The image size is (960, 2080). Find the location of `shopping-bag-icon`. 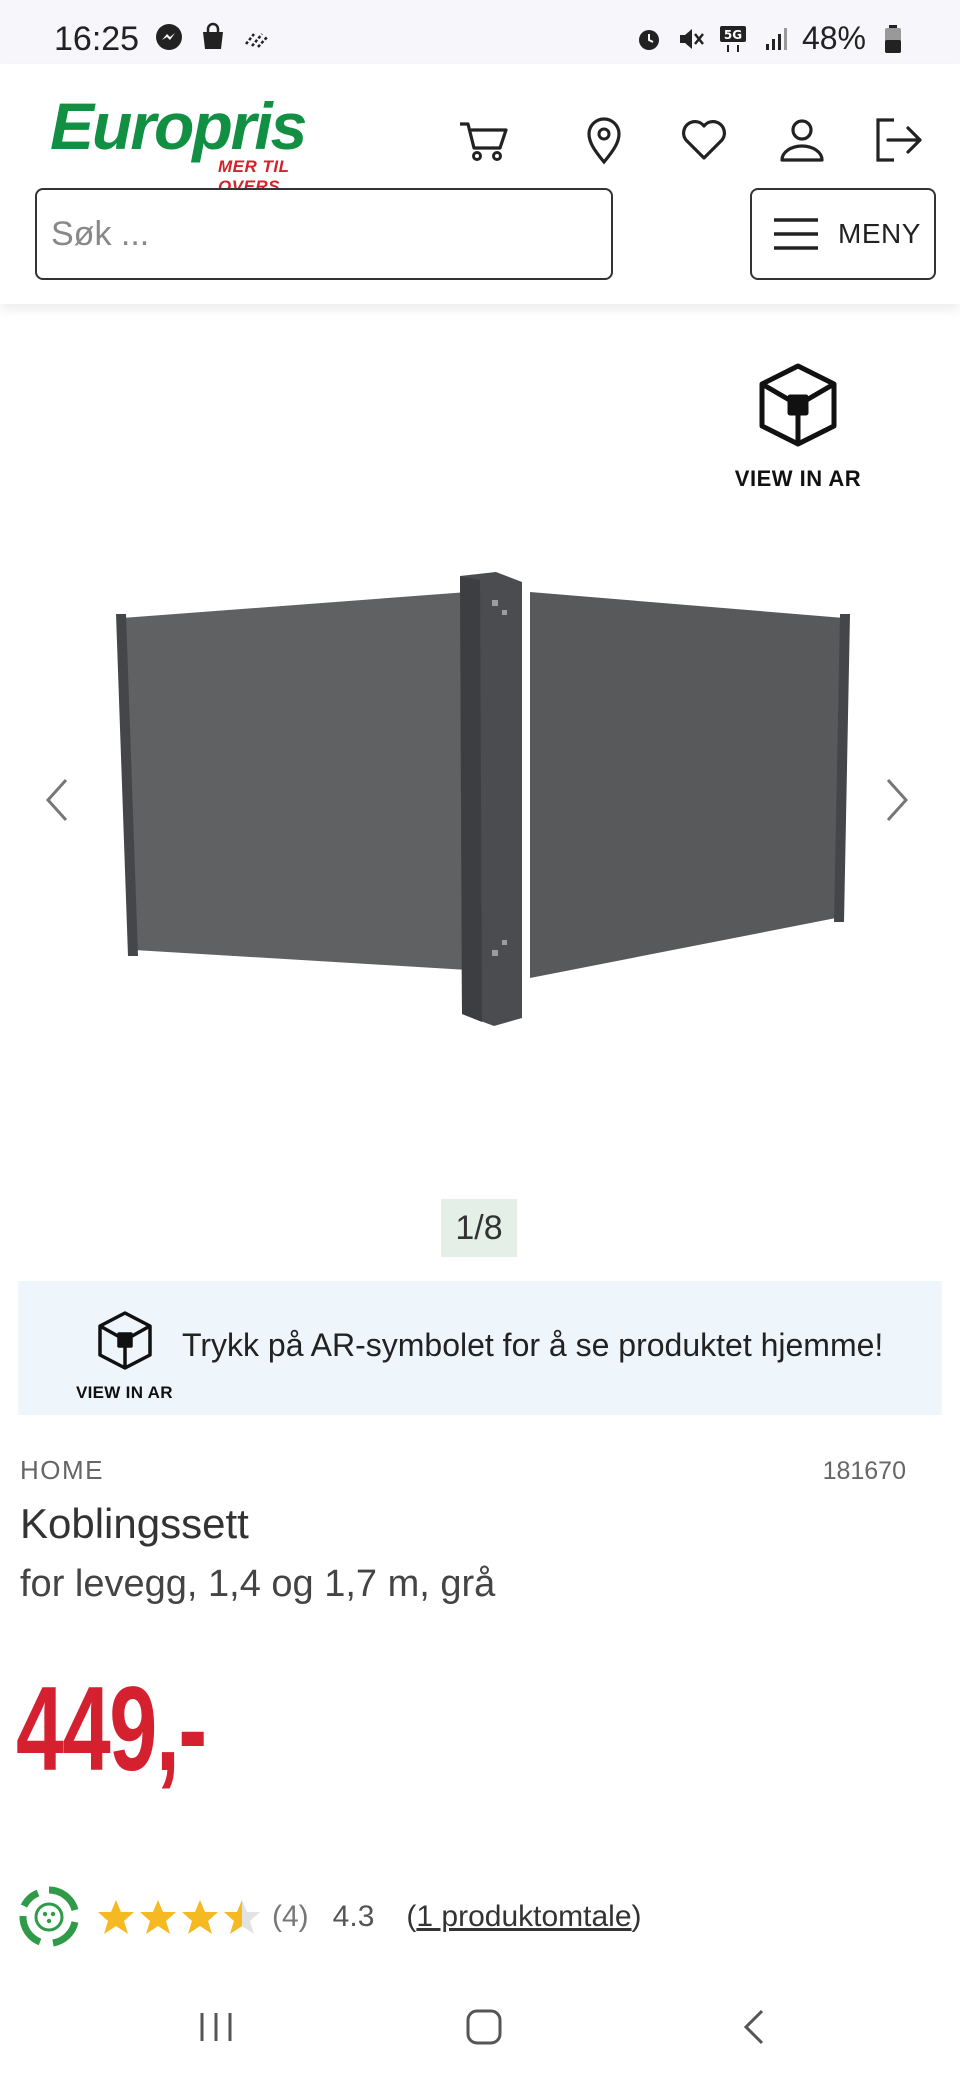

shopping-bag-icon is located at coordinates (213, 35).